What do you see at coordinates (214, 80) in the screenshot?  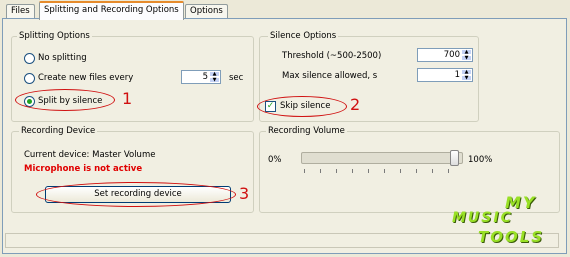 I see `split-interval-down: ▼` at bounding box center [214, 80].